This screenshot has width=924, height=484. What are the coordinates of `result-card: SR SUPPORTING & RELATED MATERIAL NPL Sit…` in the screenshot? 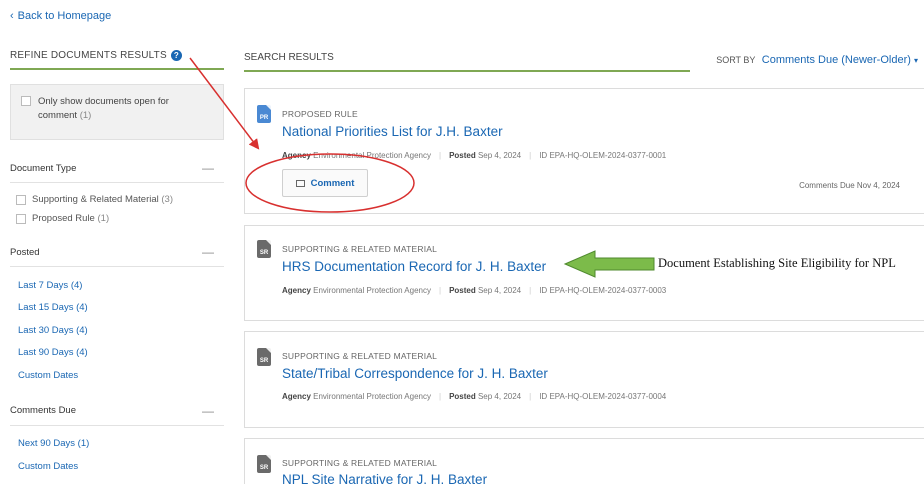 It's located at (584, 461).